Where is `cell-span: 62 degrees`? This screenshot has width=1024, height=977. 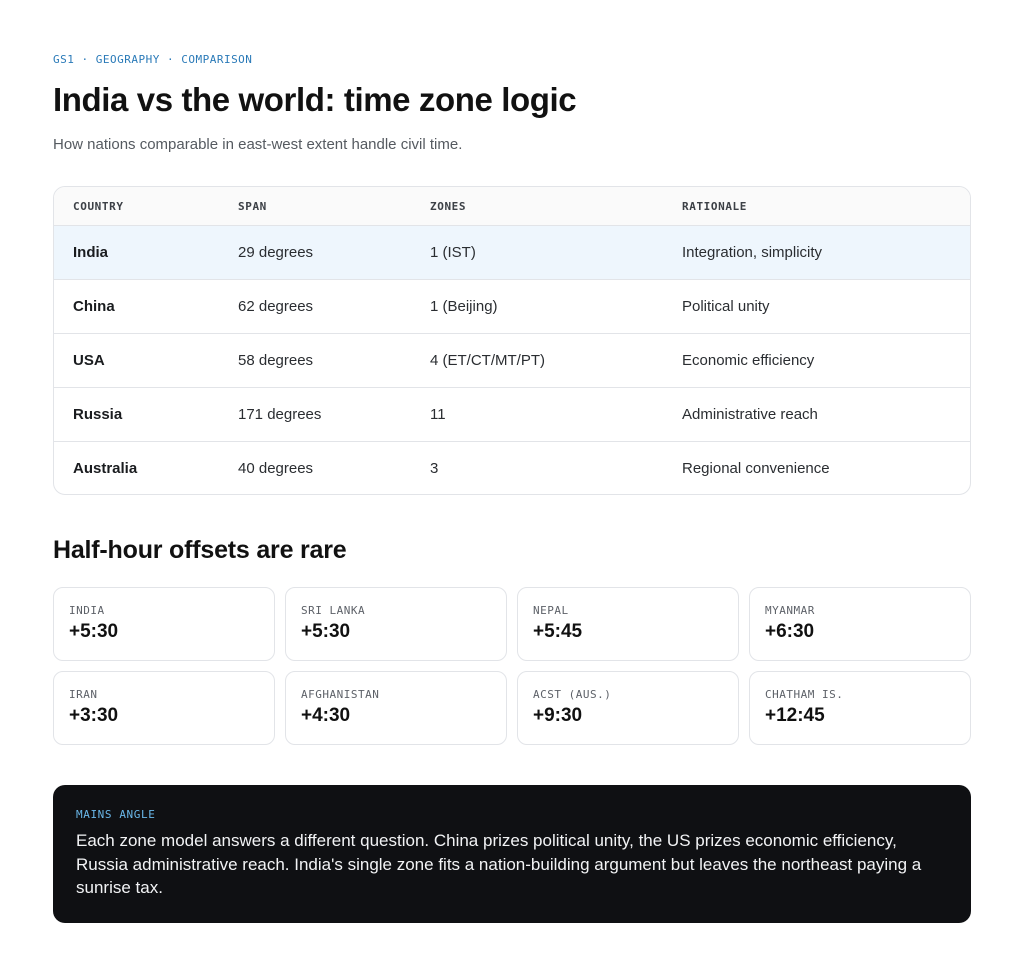
cell-span: 62 degrees is located at coordinates (315, 306).